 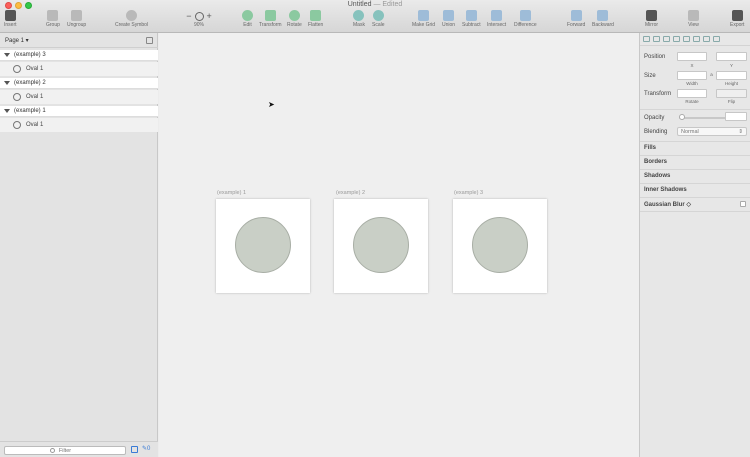 I want to click on backward-icon, so click(x=603, y=15).